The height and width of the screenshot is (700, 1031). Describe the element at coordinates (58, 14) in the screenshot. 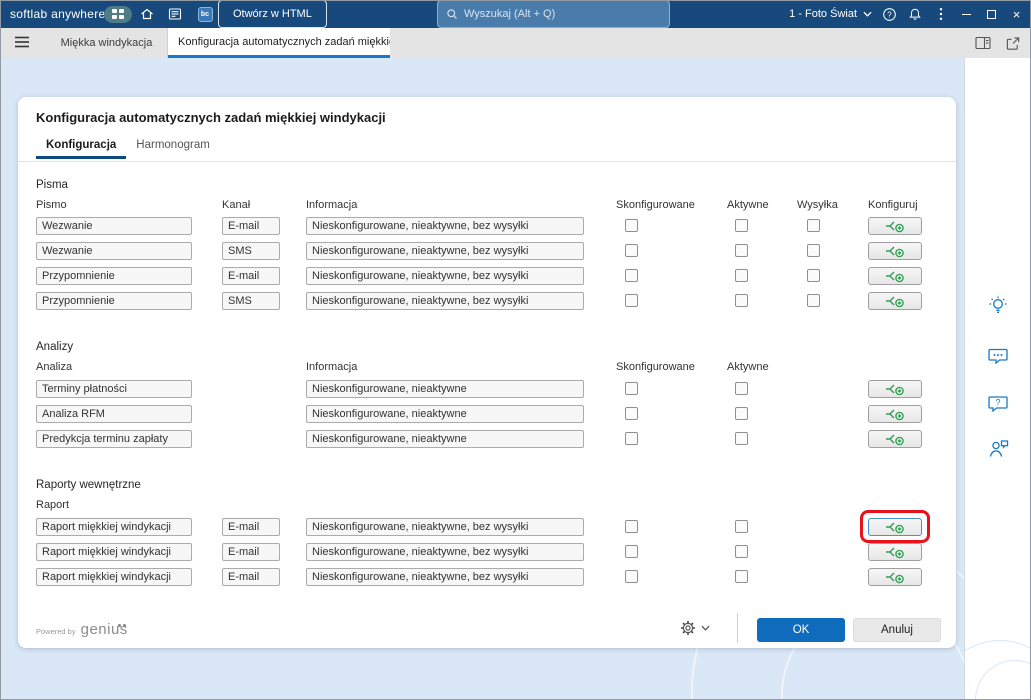

I see `app-name: softlab anywhere` at that location.